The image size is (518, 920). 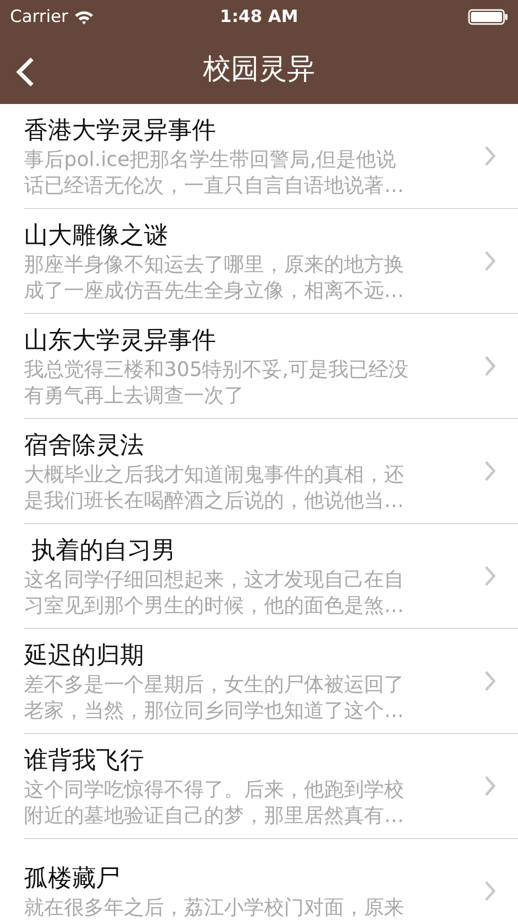 What do you see at coordinates (259, 69) in the screenshot?
I see `nav-title: 校园灵异` at bounding box center [259, 69].